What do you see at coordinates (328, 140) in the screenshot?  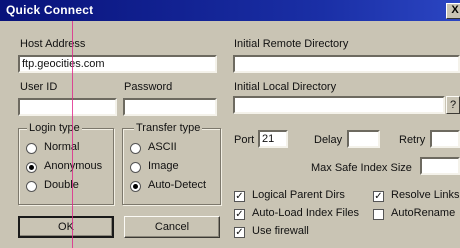 I see `delay-label: Delay` at bounding box center [328, 140].